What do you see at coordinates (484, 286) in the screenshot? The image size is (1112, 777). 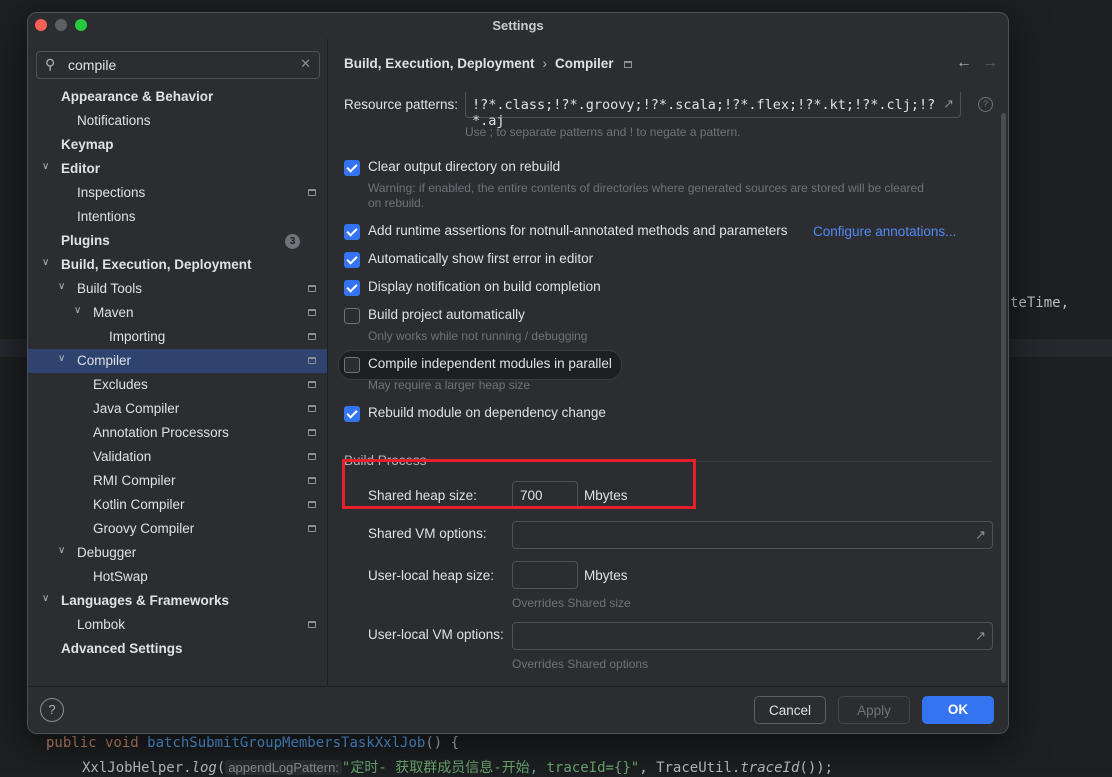 I see `option-label: Display notification on build completion` at bounding box center [484, 286].